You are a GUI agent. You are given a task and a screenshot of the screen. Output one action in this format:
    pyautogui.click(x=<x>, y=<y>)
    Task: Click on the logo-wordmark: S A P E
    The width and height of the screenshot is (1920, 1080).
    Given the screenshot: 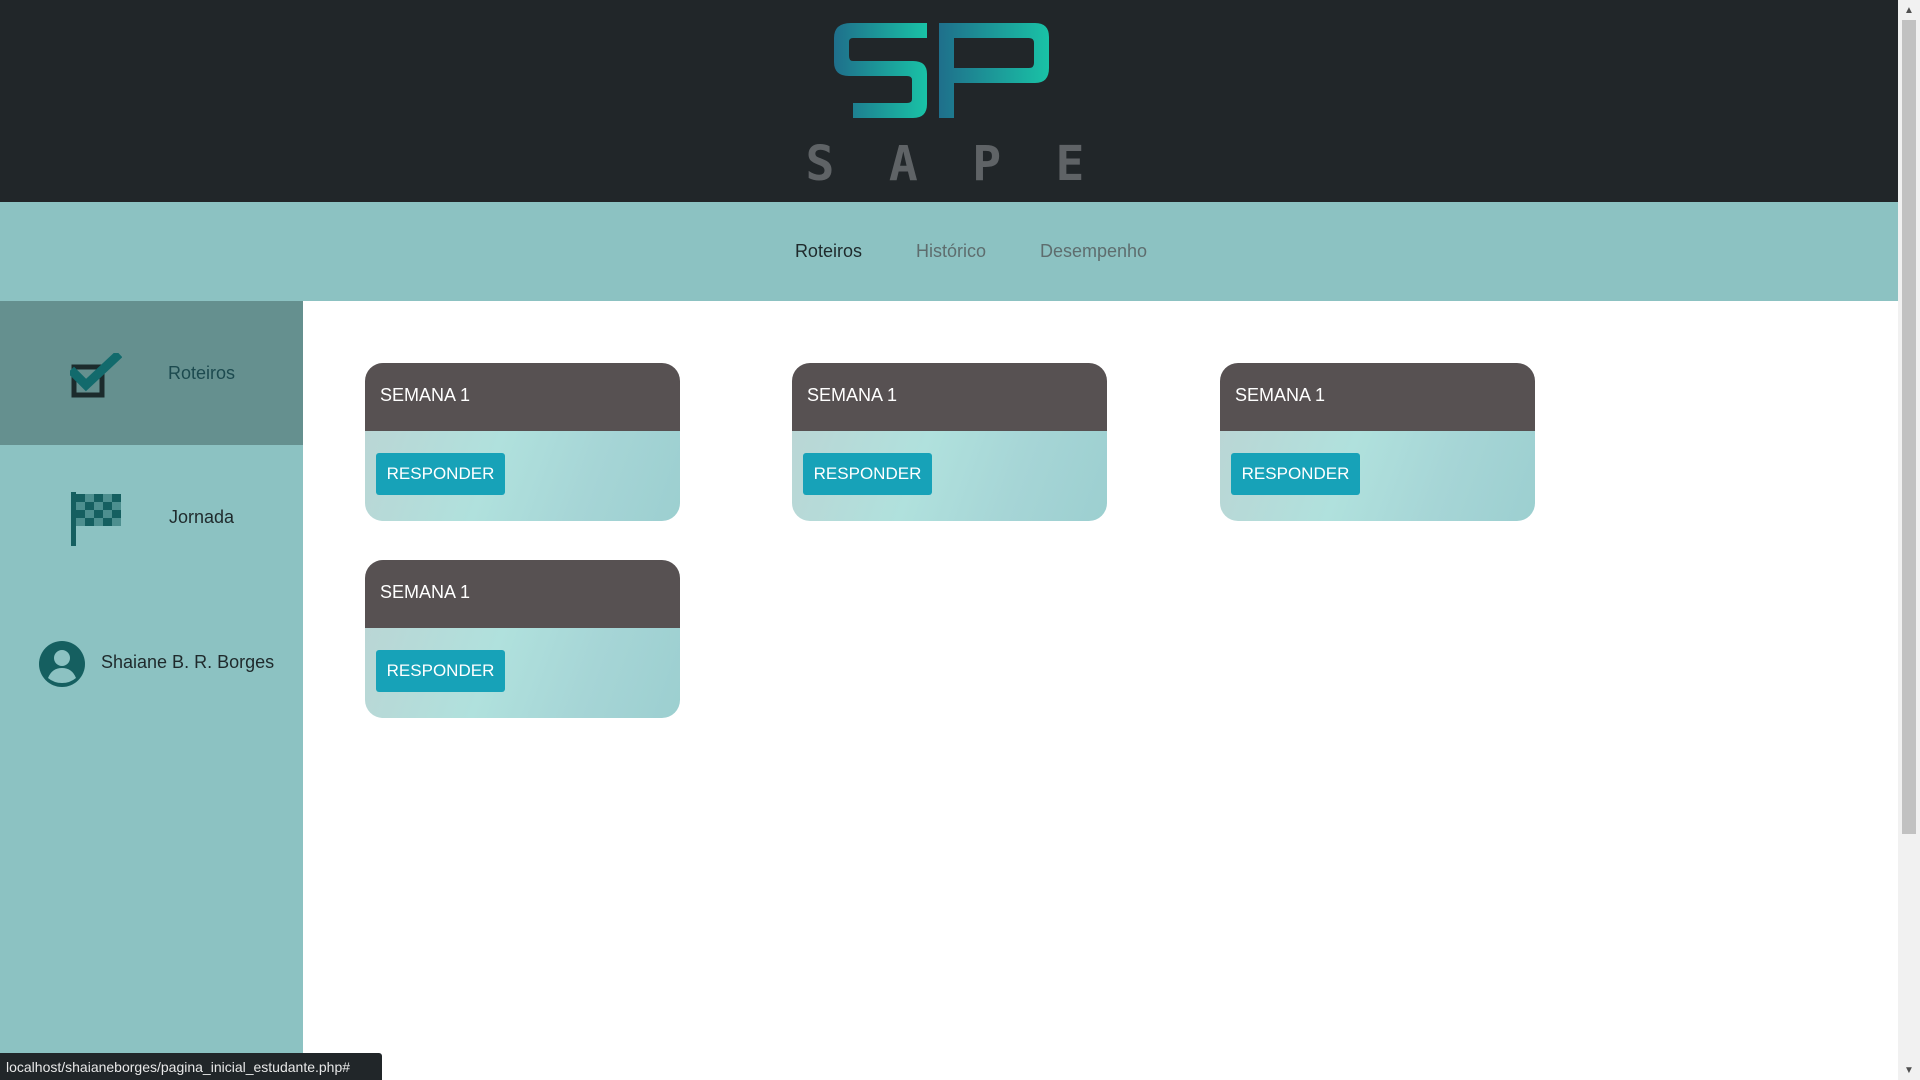 What is the action you would take?
    pyautogui.click(x=945, y=164)
    